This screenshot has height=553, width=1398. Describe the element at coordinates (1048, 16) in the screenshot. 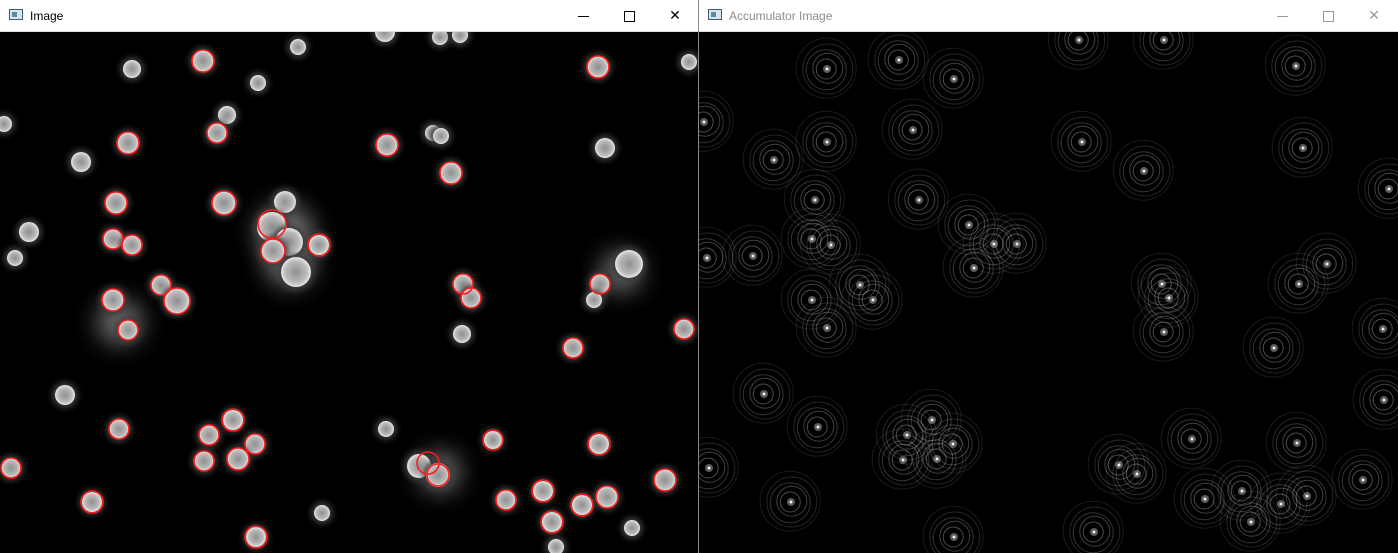

I see `accumulator-window-titlebar: Accumulator Image ✕` at that location.